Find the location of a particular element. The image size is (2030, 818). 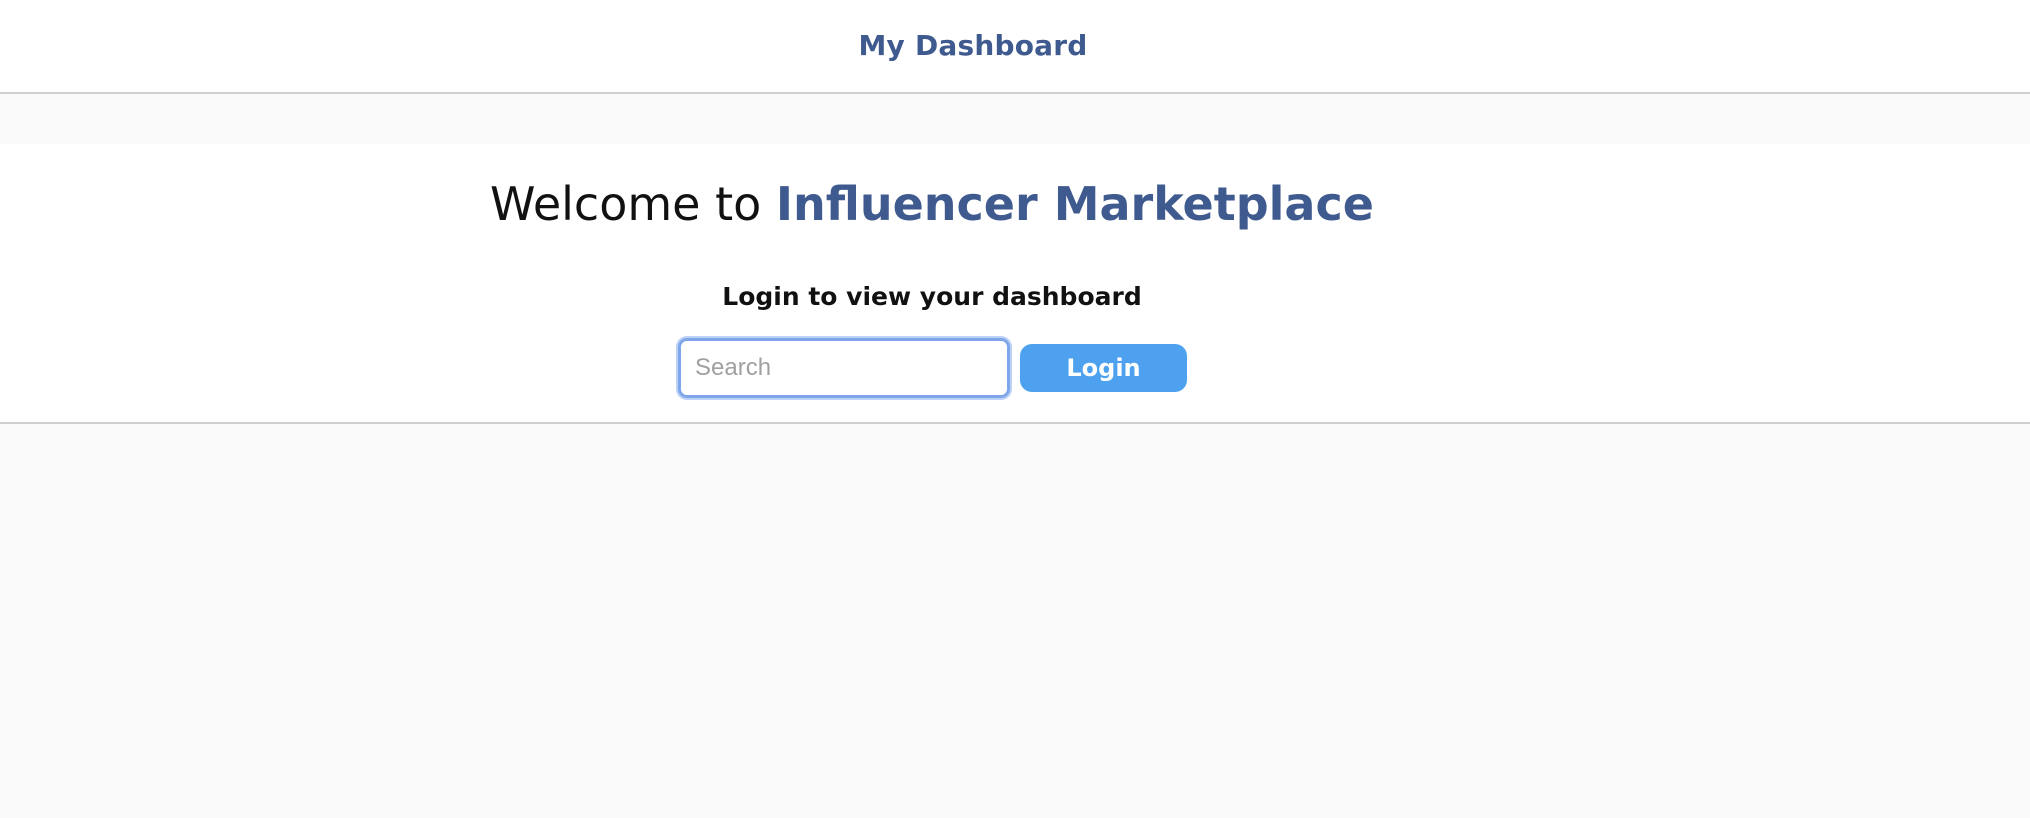

navbar-title: My Dashboard is located at coordinates (973, 46).